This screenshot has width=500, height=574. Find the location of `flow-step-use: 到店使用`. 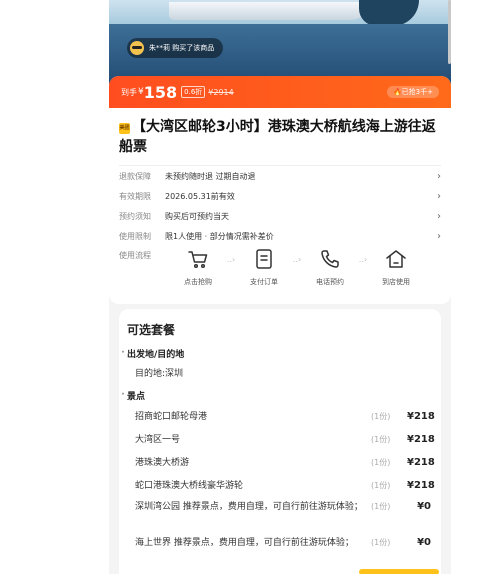

flow-step-use: 到店使用 is located at coordinates (396, 267).